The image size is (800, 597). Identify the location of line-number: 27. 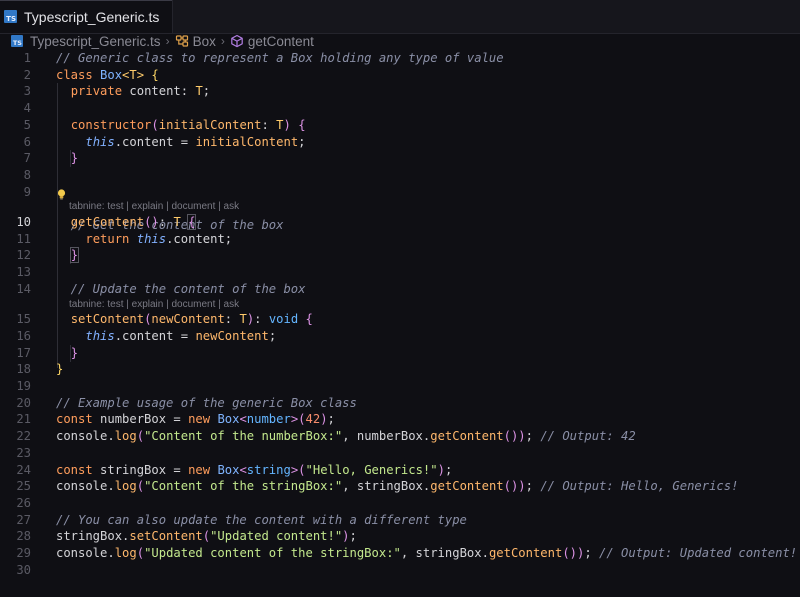
(23, 519).